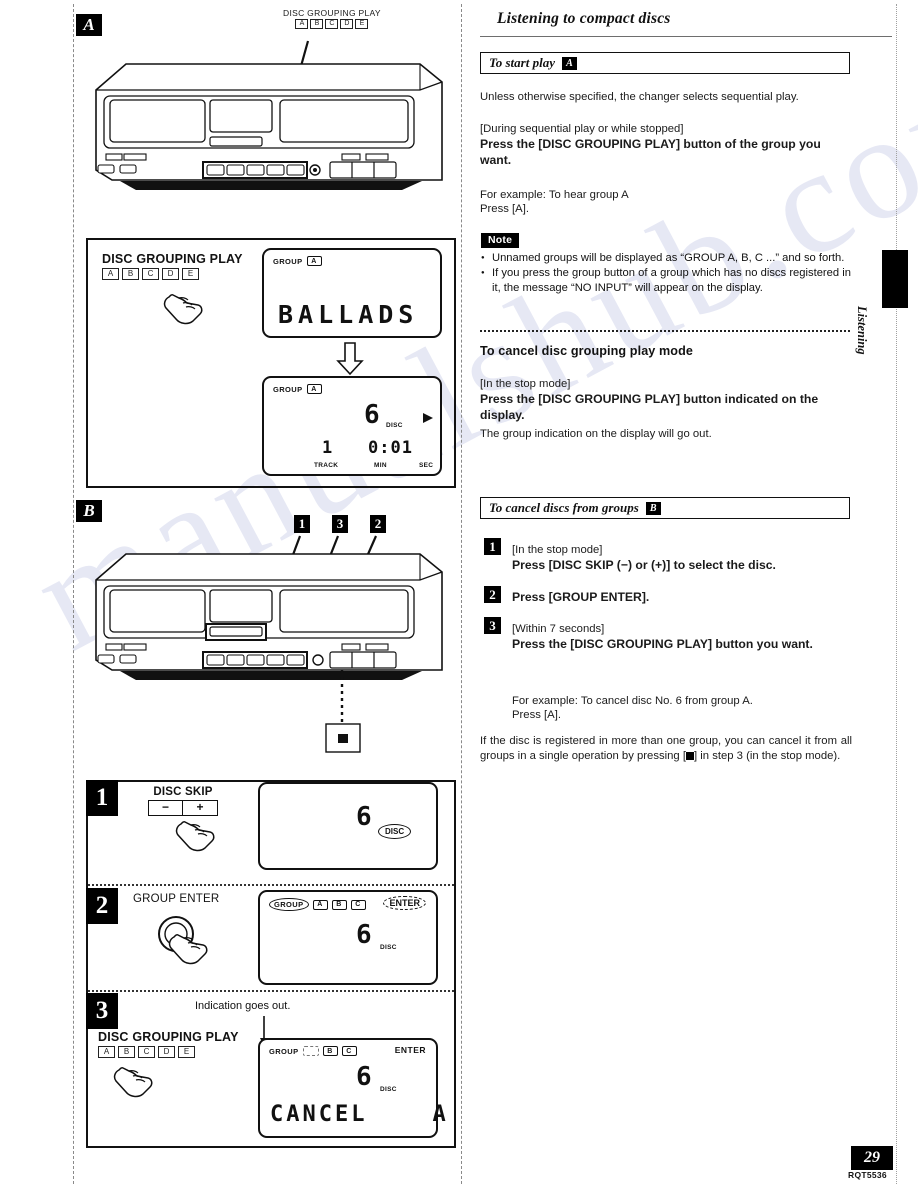 Image resolution: width=918 pixels, height=1188 pixels. What do you see at coordinates (492, 546) in the screenshot?
I see `right-step-badge-1: 1` at bounding box center [492, 546].